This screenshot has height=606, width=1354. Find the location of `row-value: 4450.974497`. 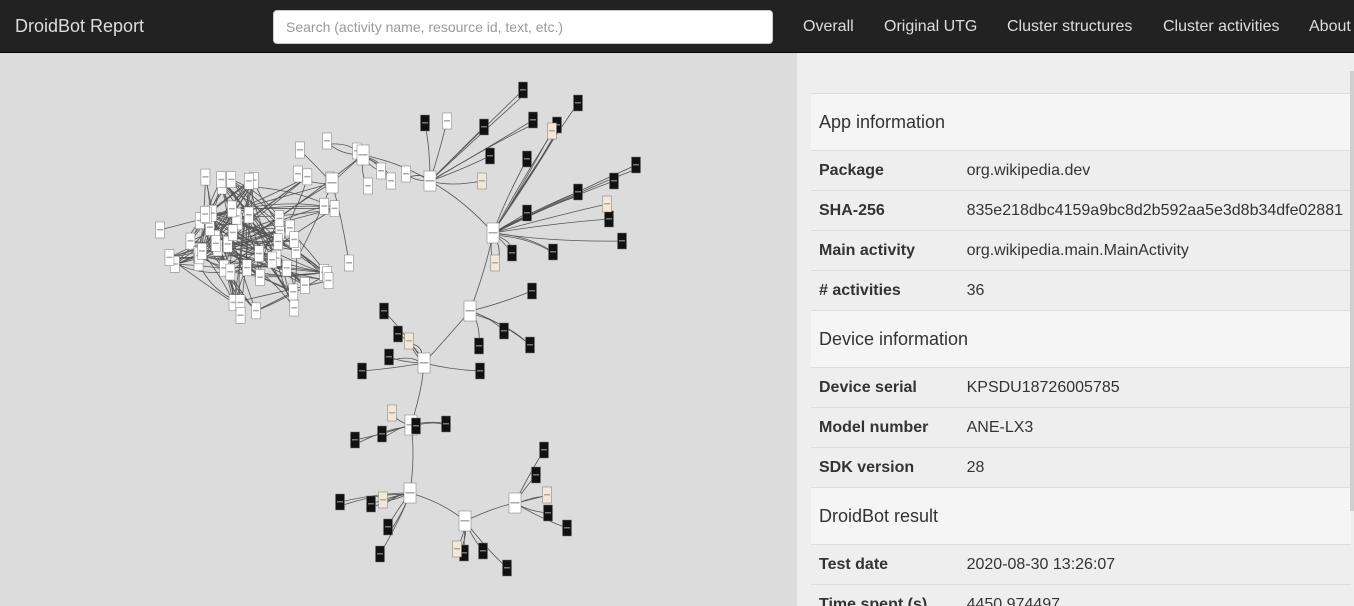

row-value: 4450.974497 is located at coordinates (1154, 595).